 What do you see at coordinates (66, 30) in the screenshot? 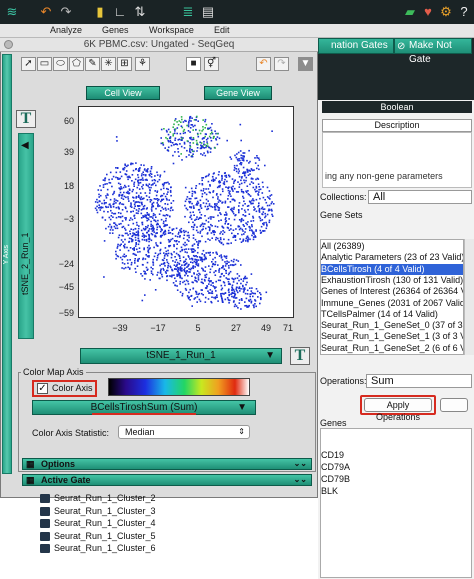
I see `menu-analyze: Analyze` at bounding box center [66, 30].